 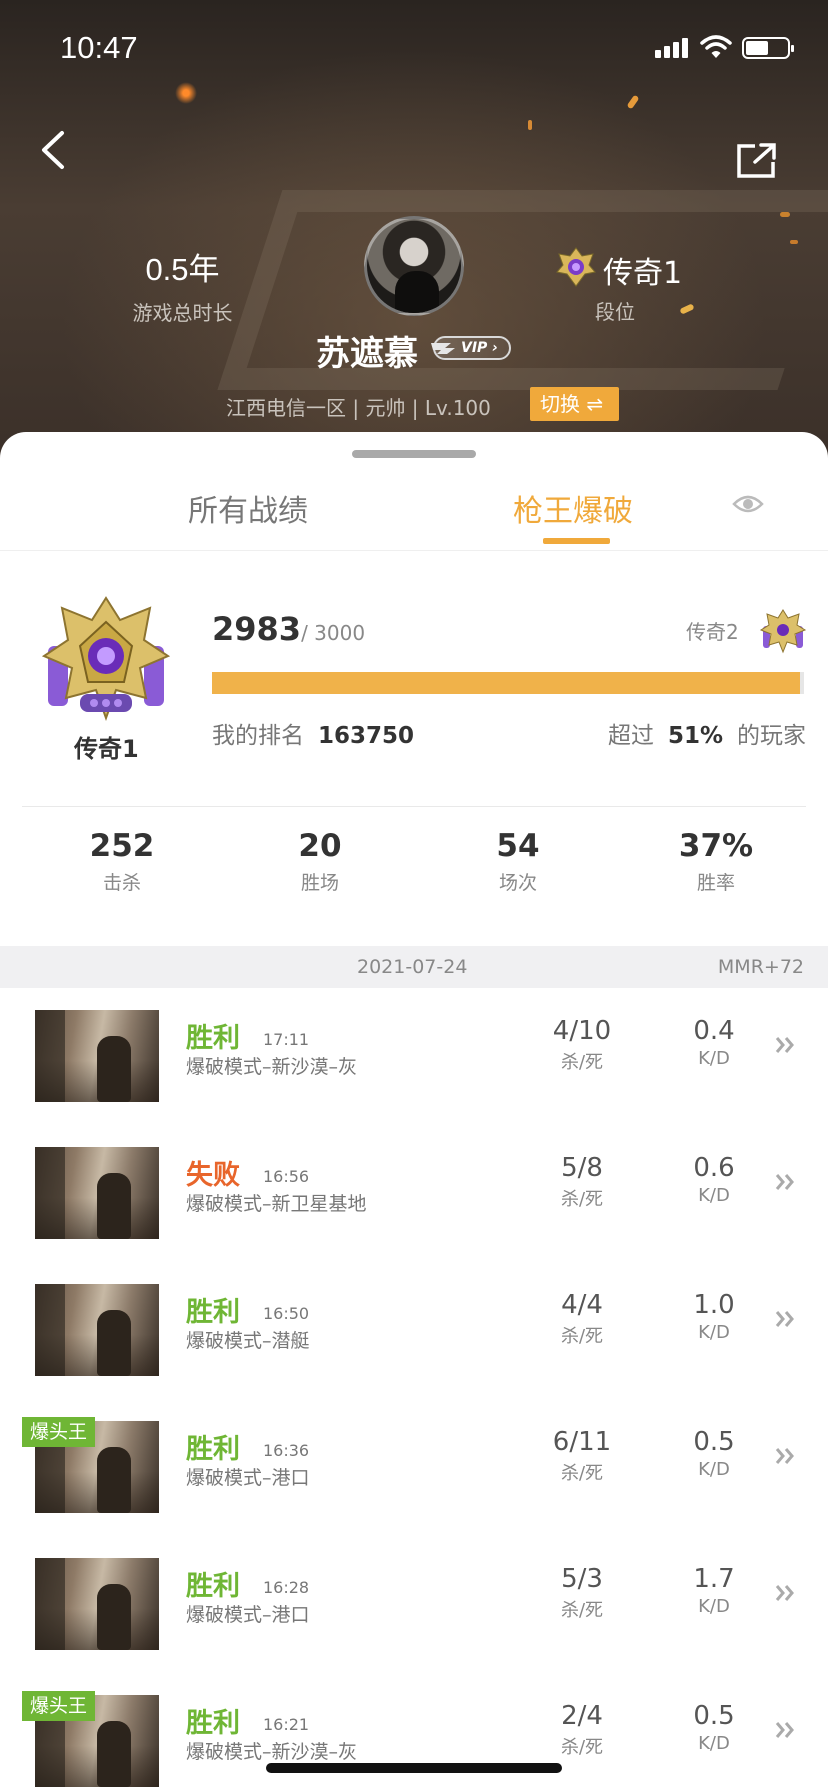 I want to click on score-max: / 3000, so click(x=333, y=633).